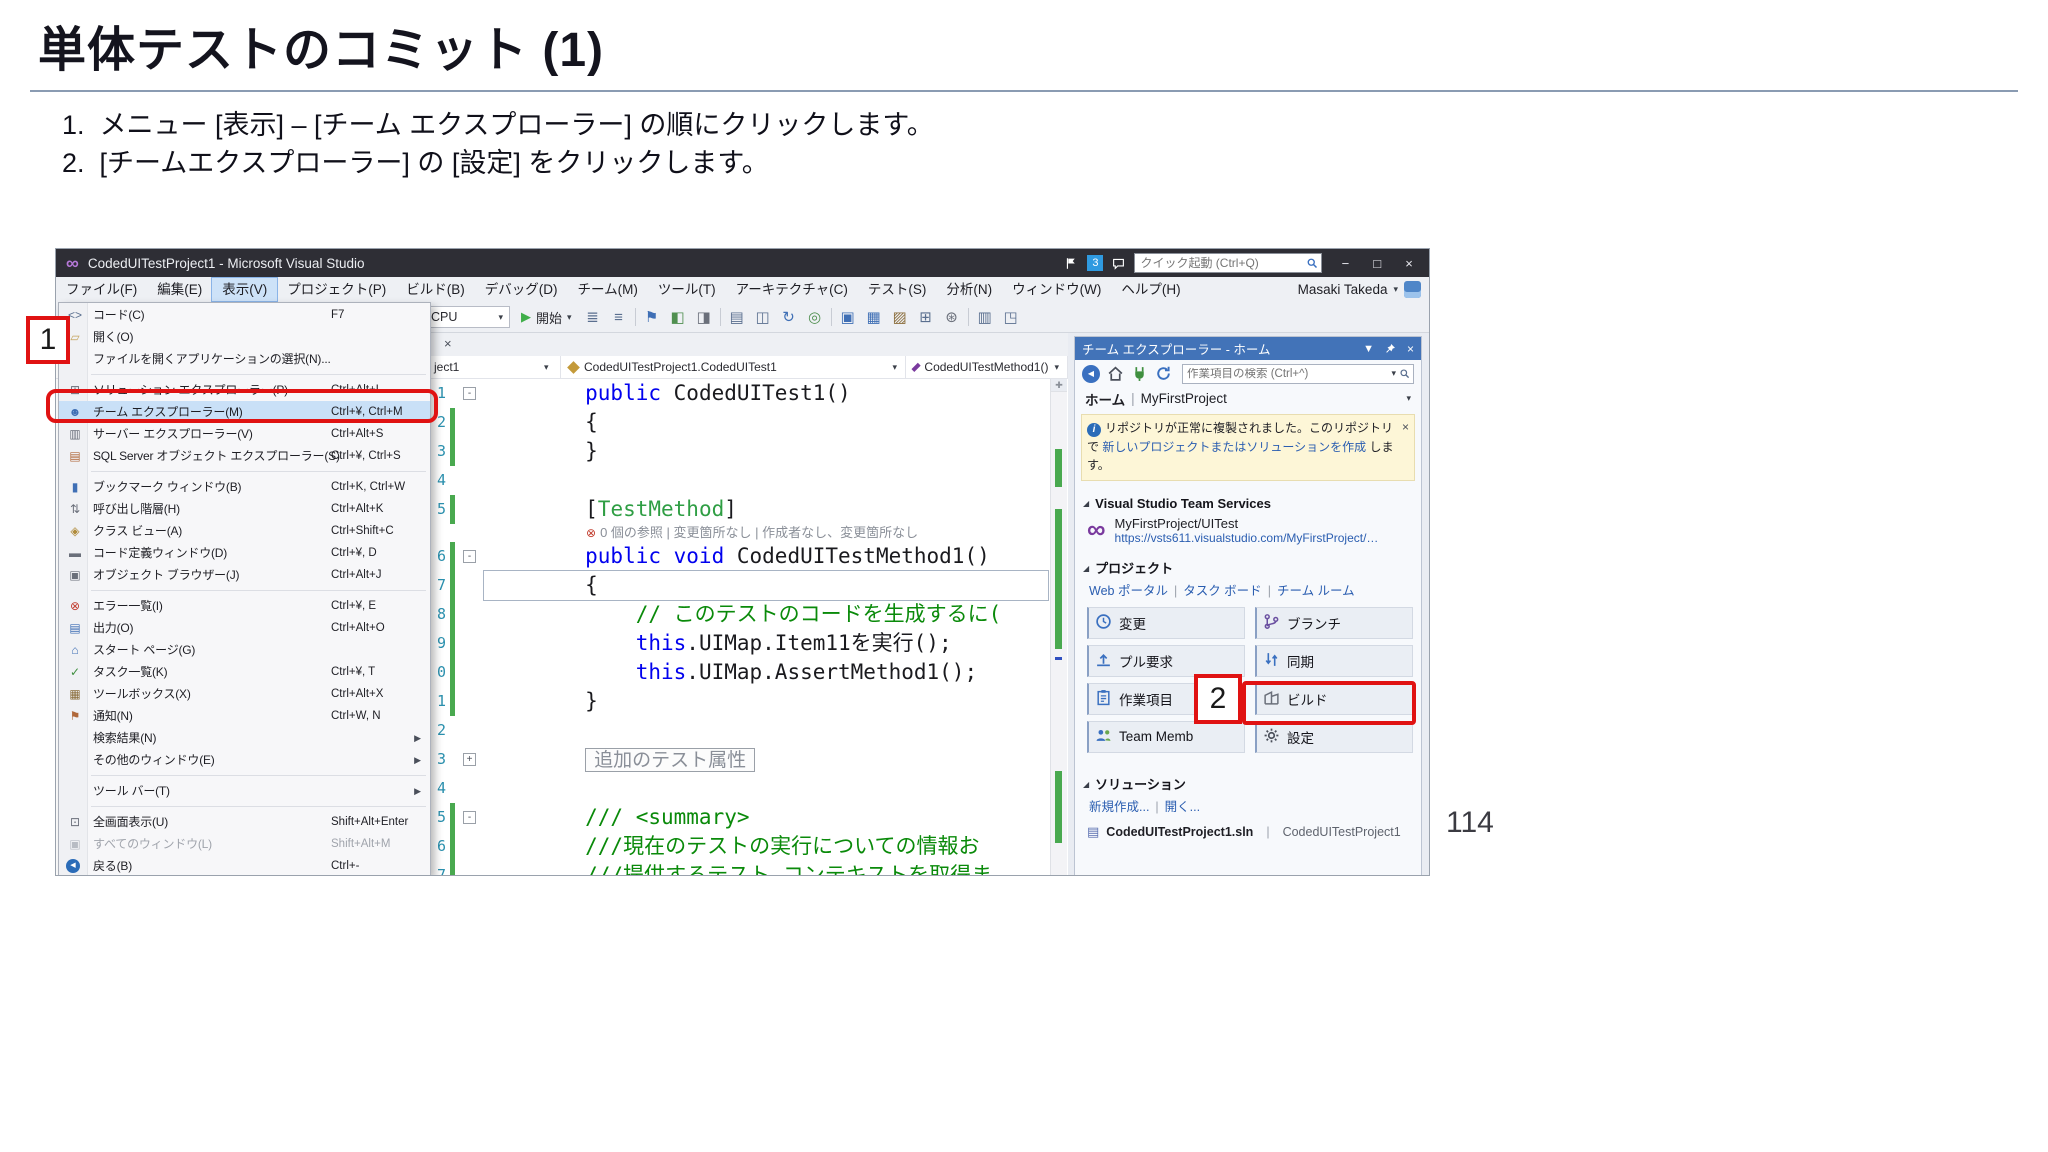 The height and width of the screenshot is (1152, 2048). I want to click on menubar-item: チーム(M), so click(608, 289).